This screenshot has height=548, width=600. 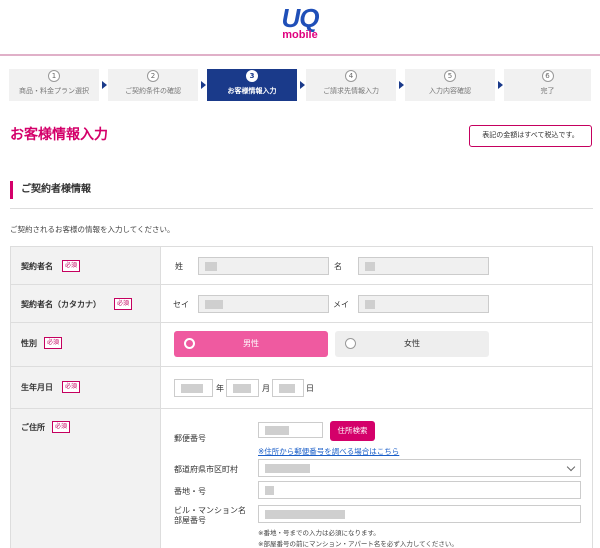 I want to click on first-name-kana-input, so click(x=423, y=304).